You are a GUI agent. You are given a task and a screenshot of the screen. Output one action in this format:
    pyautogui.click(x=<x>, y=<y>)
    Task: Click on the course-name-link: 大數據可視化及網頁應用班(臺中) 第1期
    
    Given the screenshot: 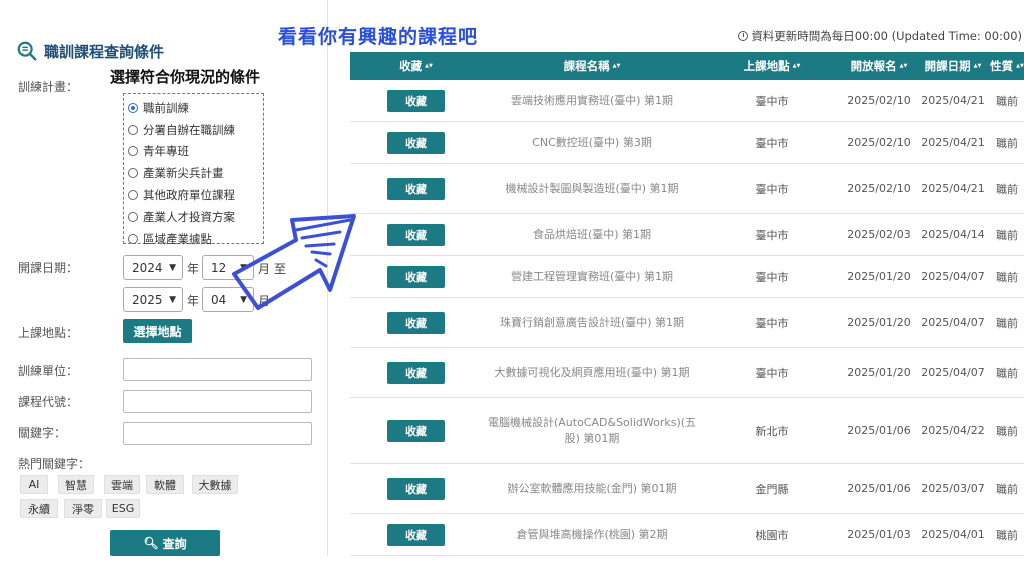 What is the action you would take?
    pyautogui.click(x=592, y=372)
    